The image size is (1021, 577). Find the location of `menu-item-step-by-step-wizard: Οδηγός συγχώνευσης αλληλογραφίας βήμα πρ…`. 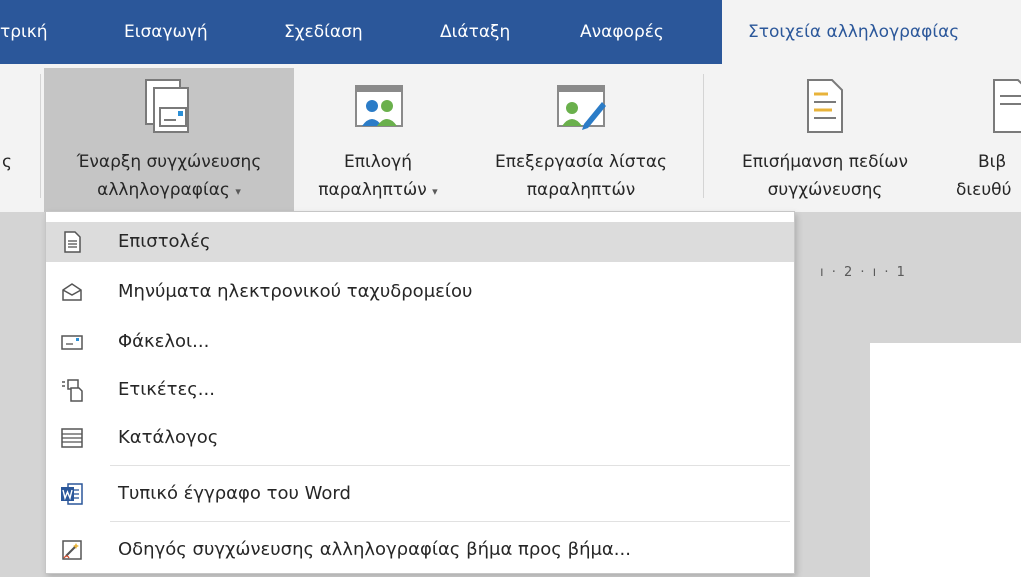

menu-item-step-by-step-wizard: Οδηγός συγχώνευσης αλληλογραφίας βήμα πρ… is located at coordinates (420, 550).